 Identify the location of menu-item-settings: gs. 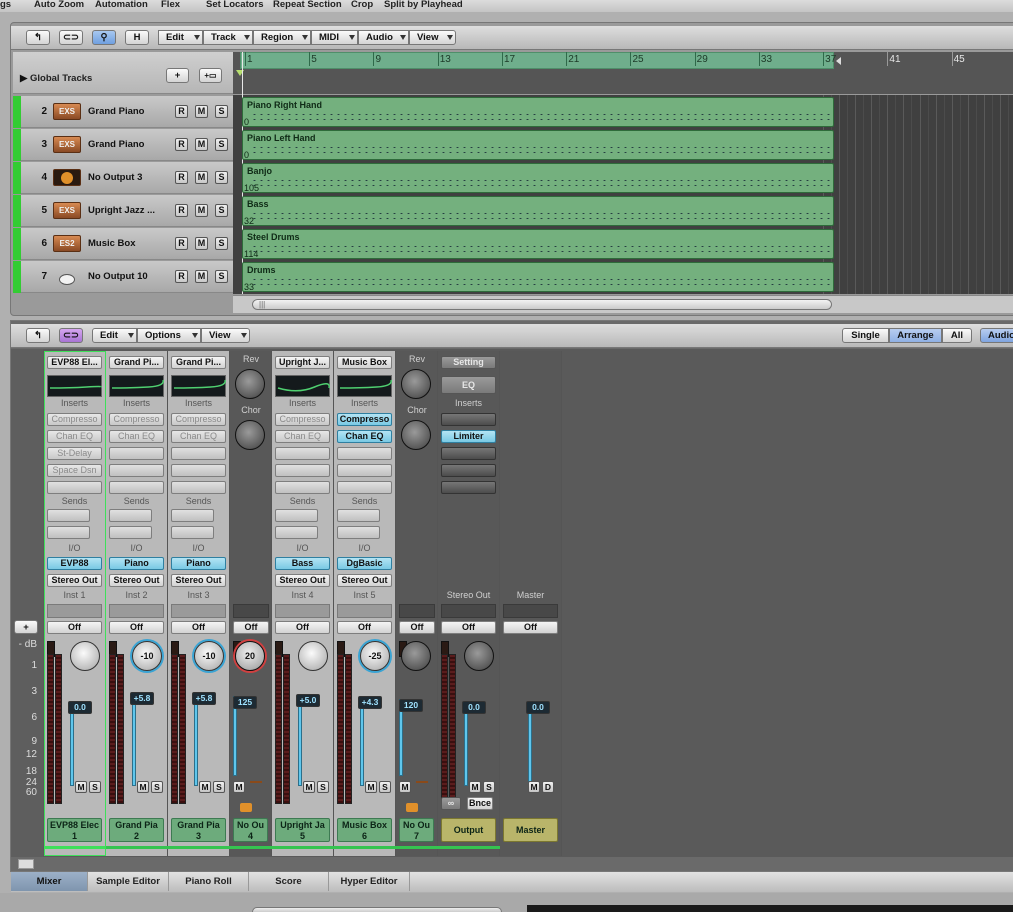
(5, 5).